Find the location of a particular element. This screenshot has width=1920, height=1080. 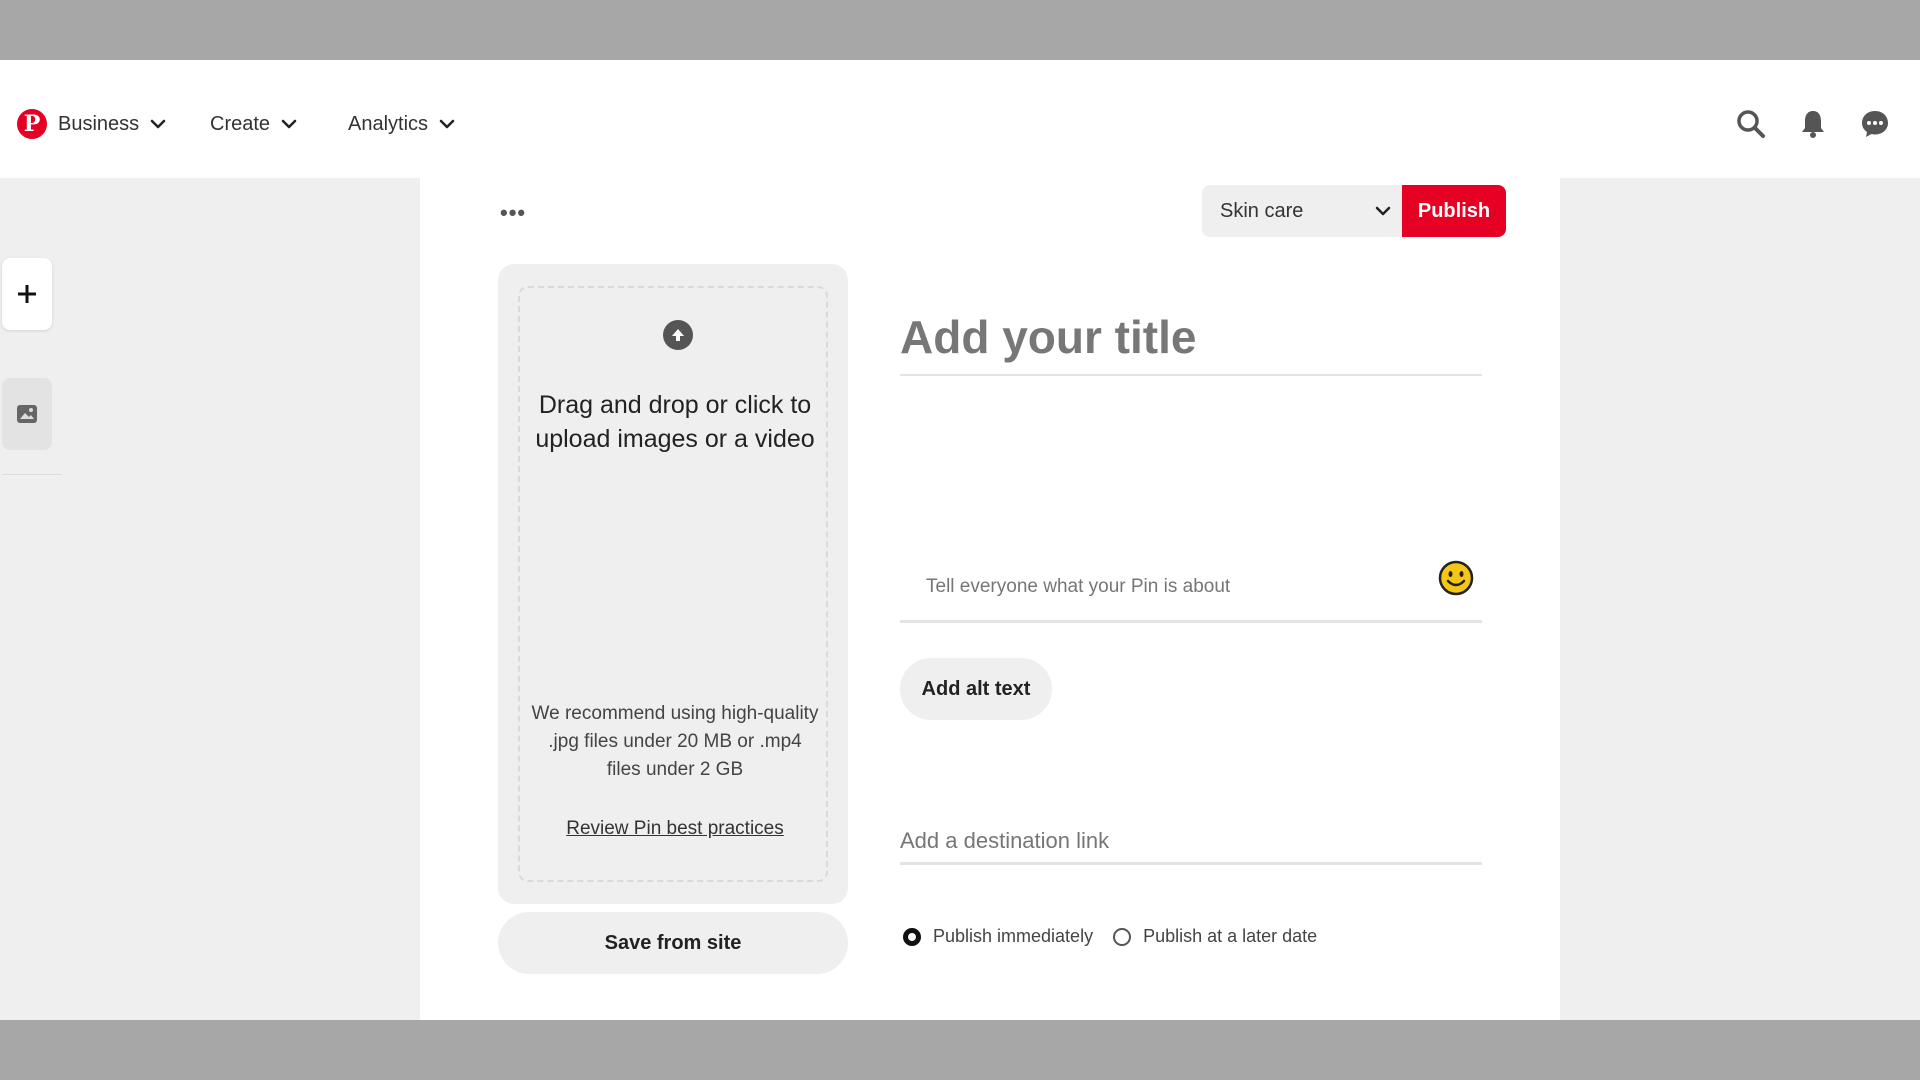

top-navigation-bar: P Business Create Analytics is located at coordinates (960, 119).